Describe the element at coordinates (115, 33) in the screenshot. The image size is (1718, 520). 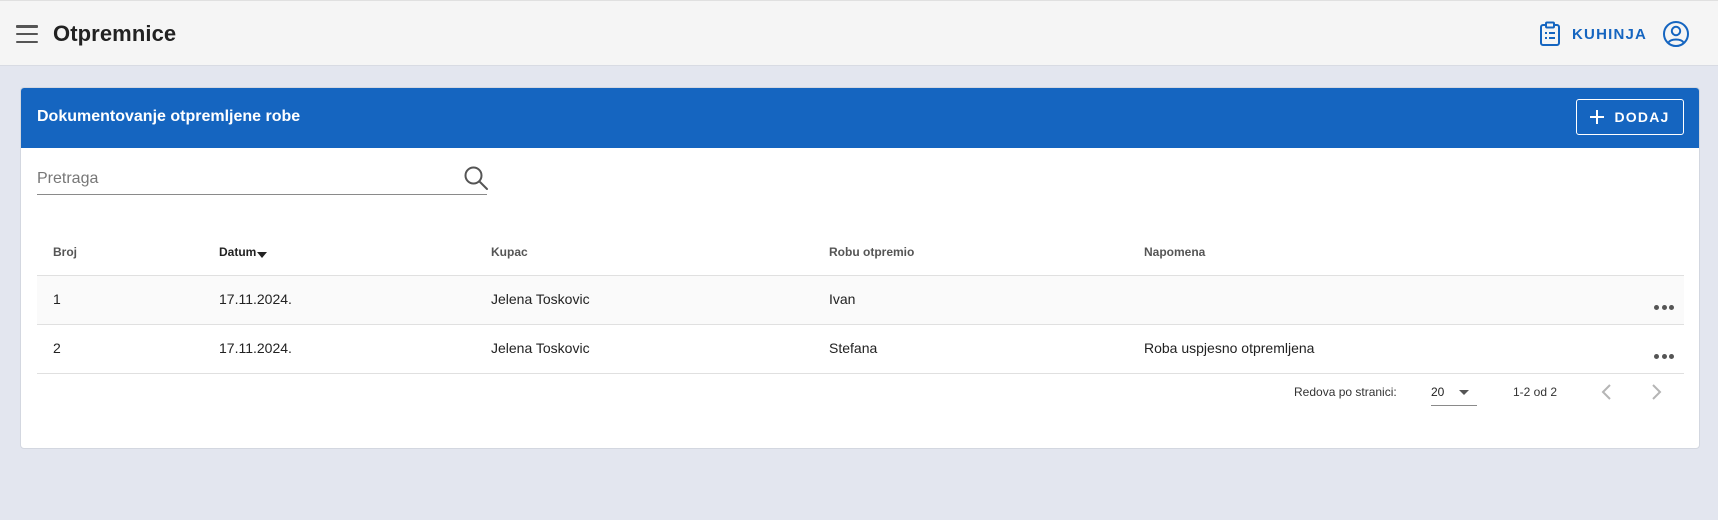
I see `page-title: Otpremnice` at that location.